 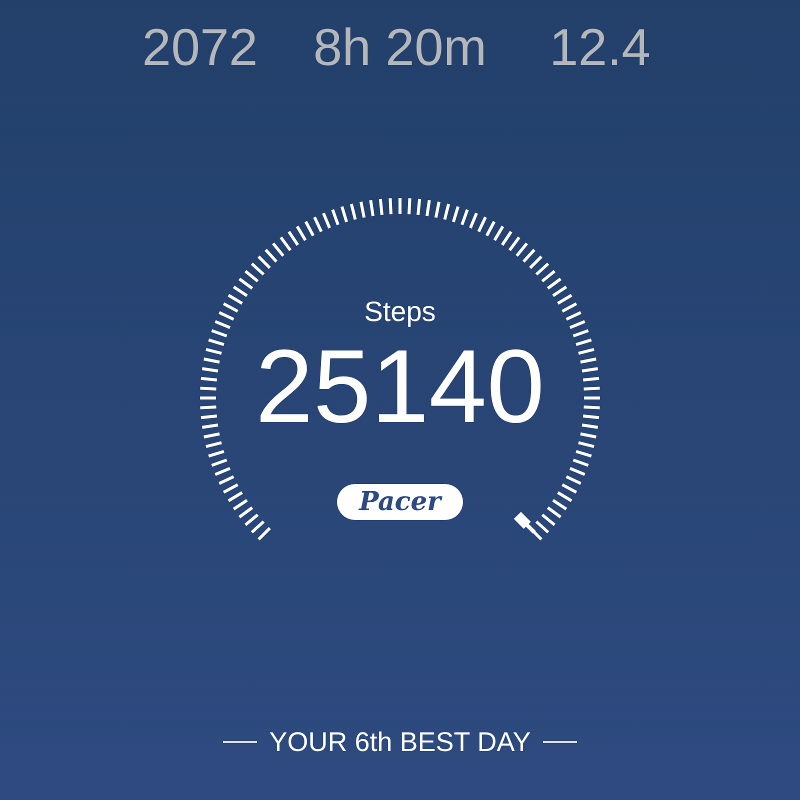 What do you see at coordinates (400, 742) in the screenshot?
I see `best-day-text: YOUR 6th BEST DAY` at bounding box center [400, 742].